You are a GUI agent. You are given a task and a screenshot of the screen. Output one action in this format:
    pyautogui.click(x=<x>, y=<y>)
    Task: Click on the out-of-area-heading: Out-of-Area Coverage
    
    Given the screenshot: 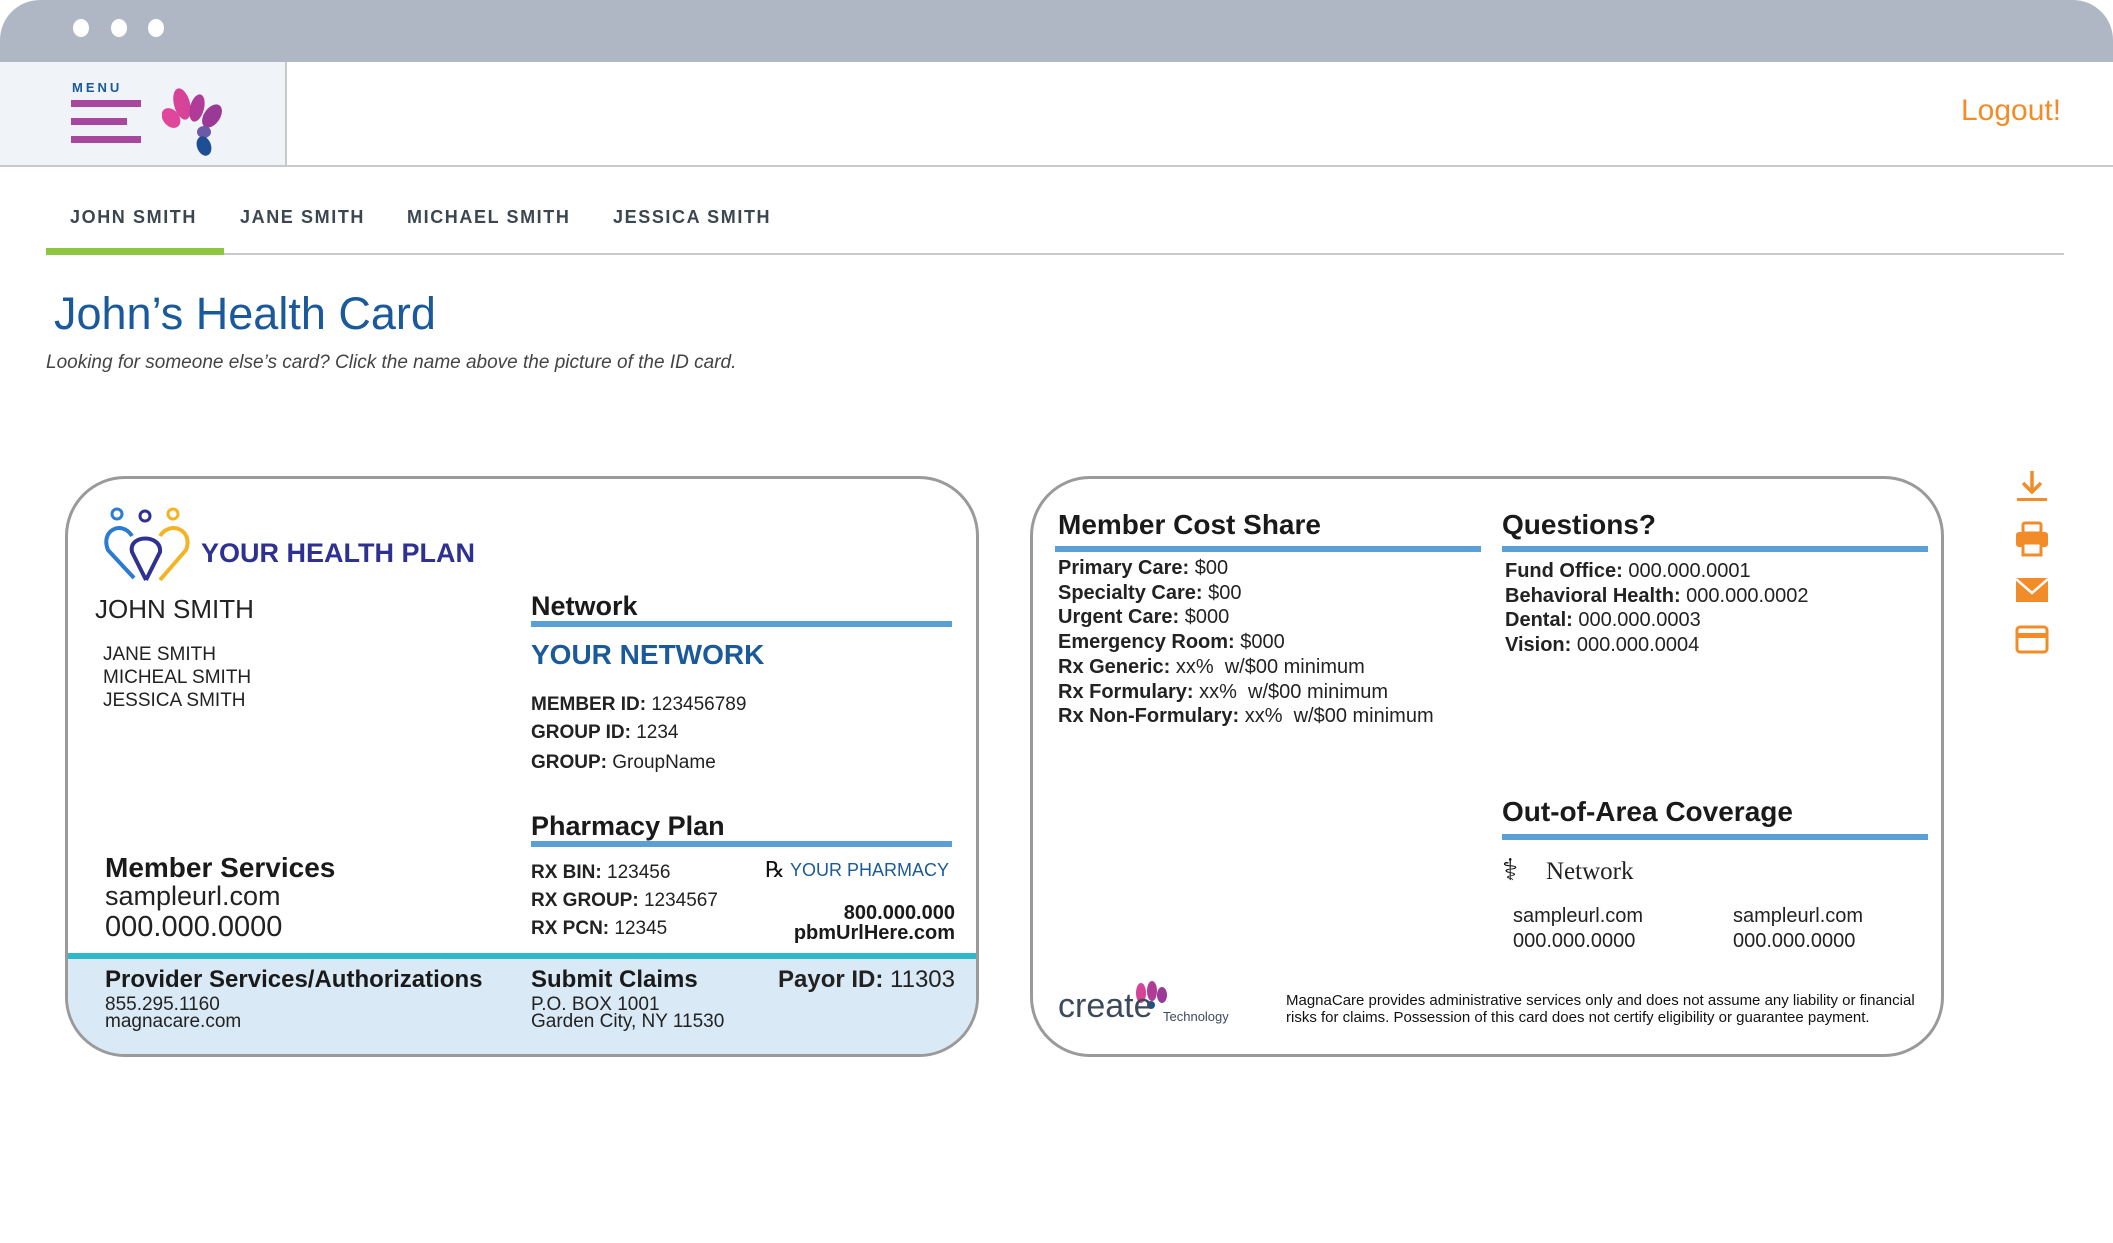 What is the action you would take?
    pyautogui.click(x=1647, y=811)
    